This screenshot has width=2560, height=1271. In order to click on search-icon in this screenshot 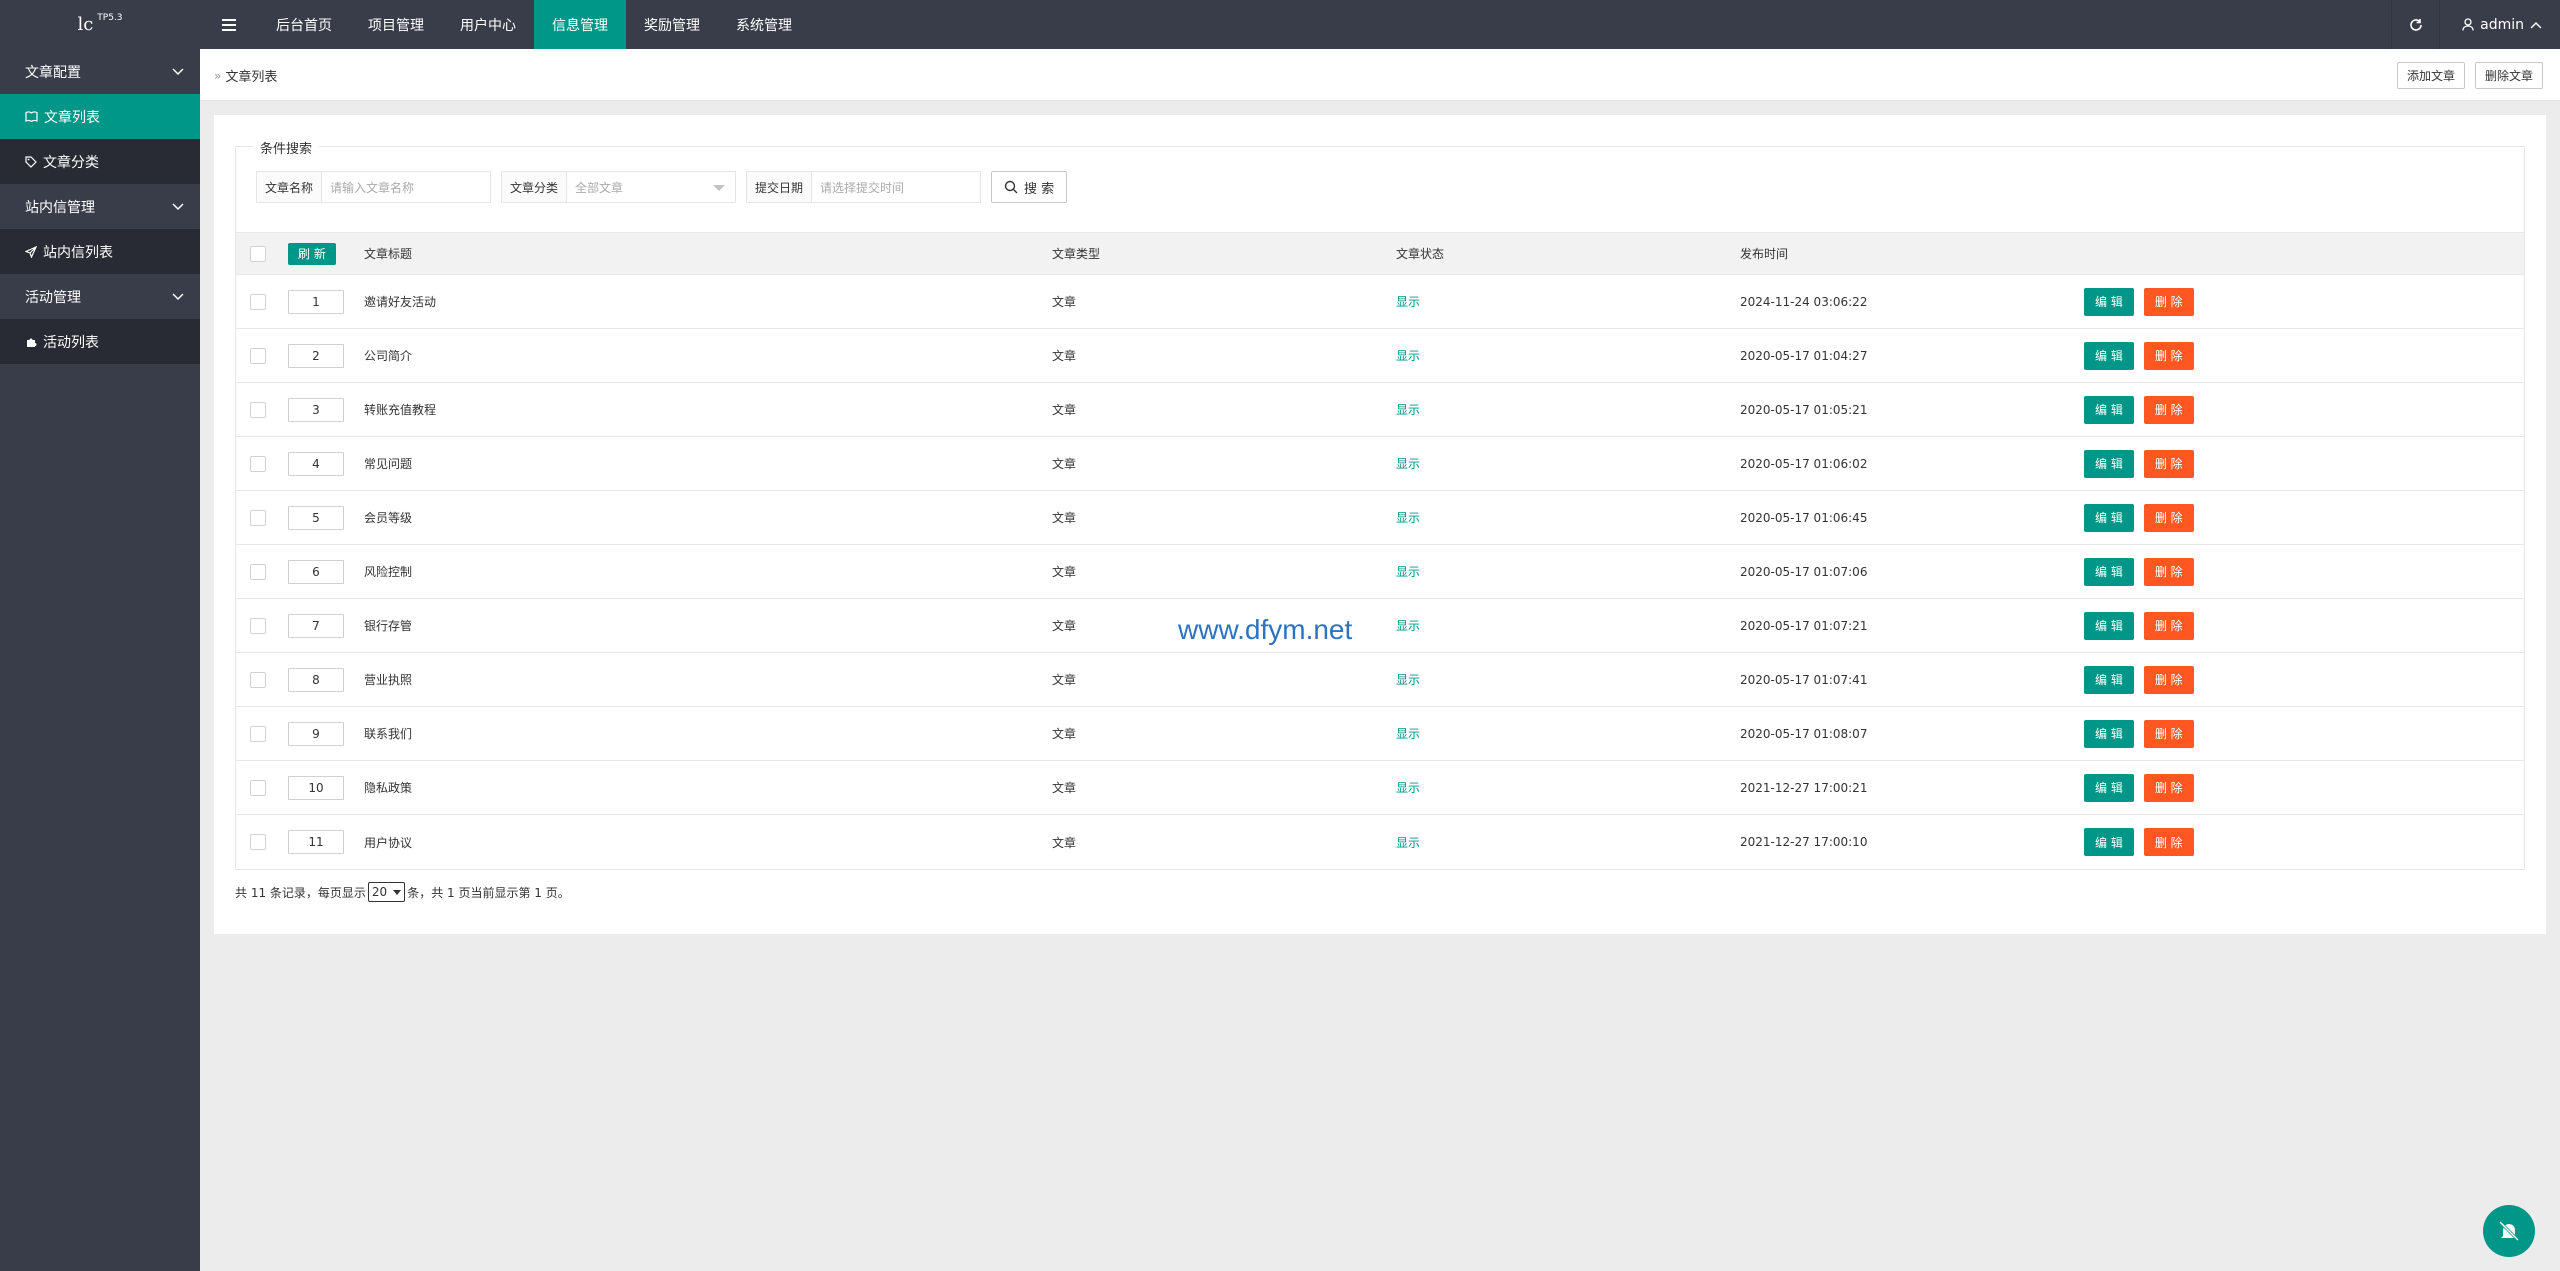, I will do `click(1011, 187)`.